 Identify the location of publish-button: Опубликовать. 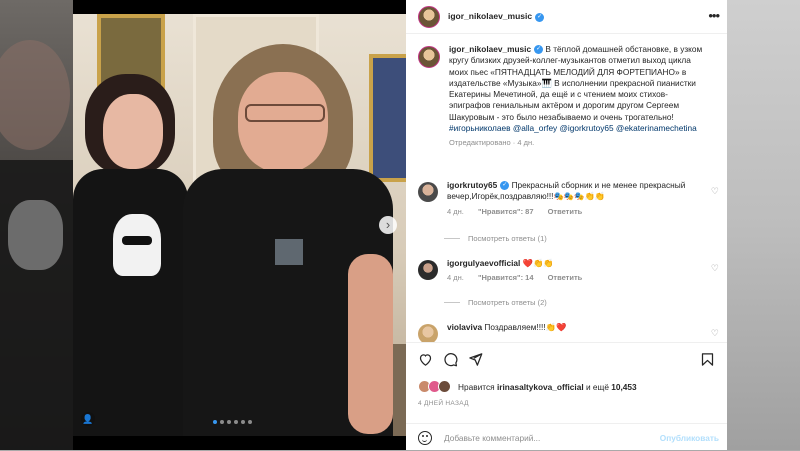
(689, 438).